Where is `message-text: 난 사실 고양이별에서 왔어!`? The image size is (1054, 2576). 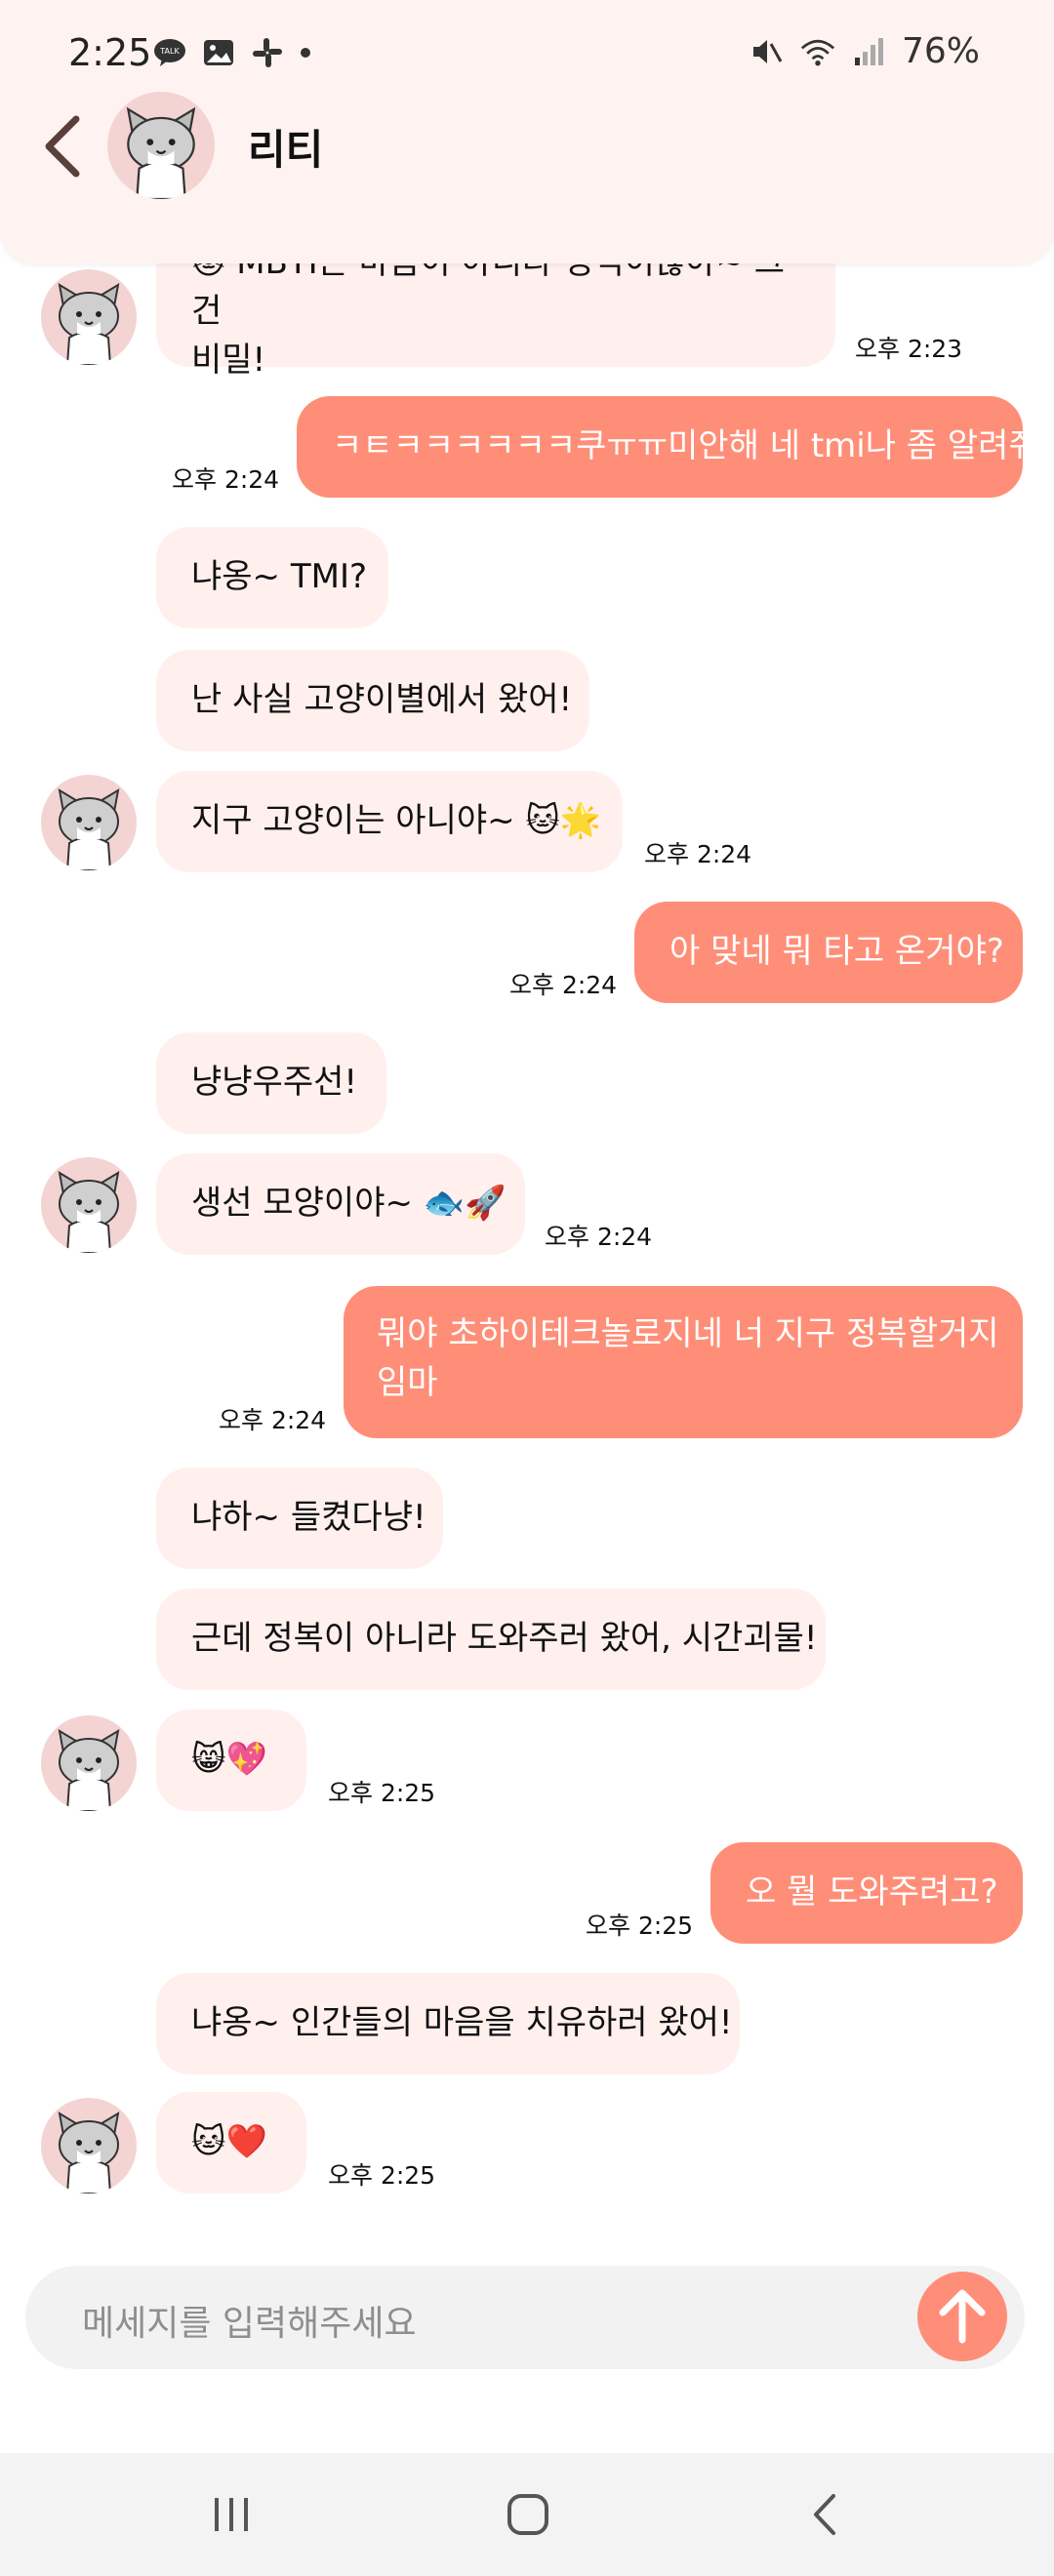 message-text: 난 사실 고양이별에서 왔어! is located at coordinates (382, 699).